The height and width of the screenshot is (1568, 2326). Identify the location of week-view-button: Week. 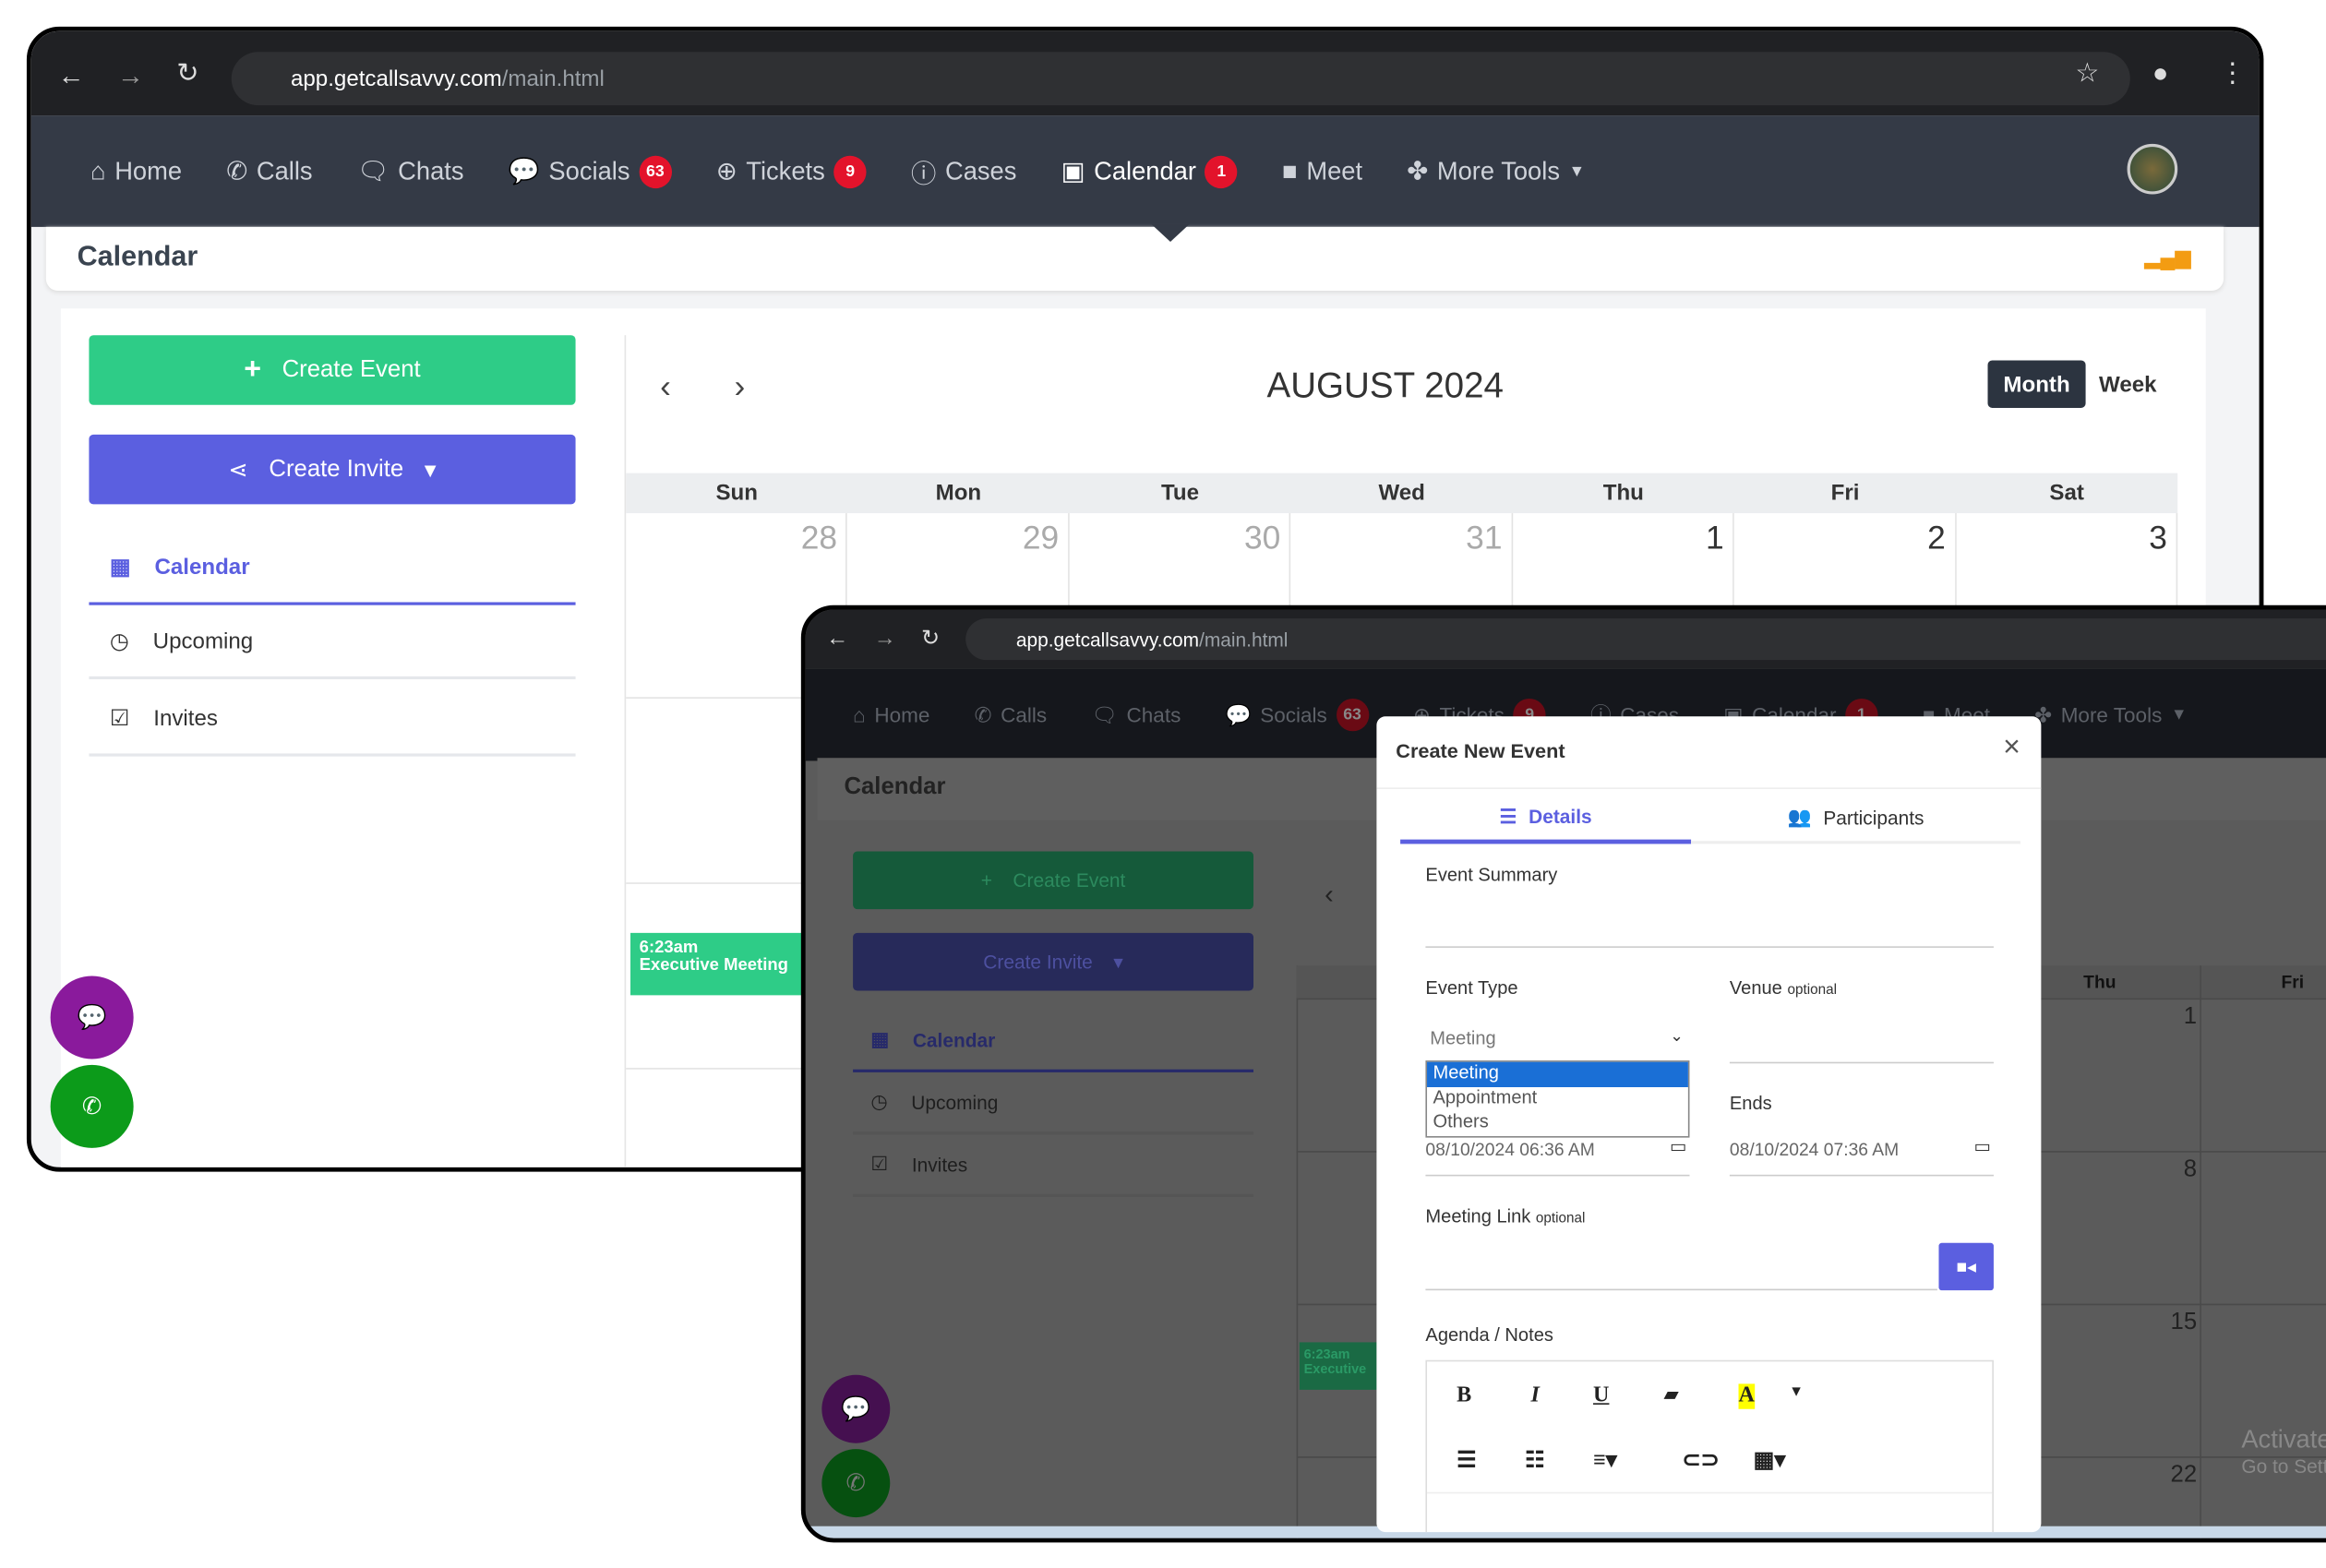
(2128, 385).